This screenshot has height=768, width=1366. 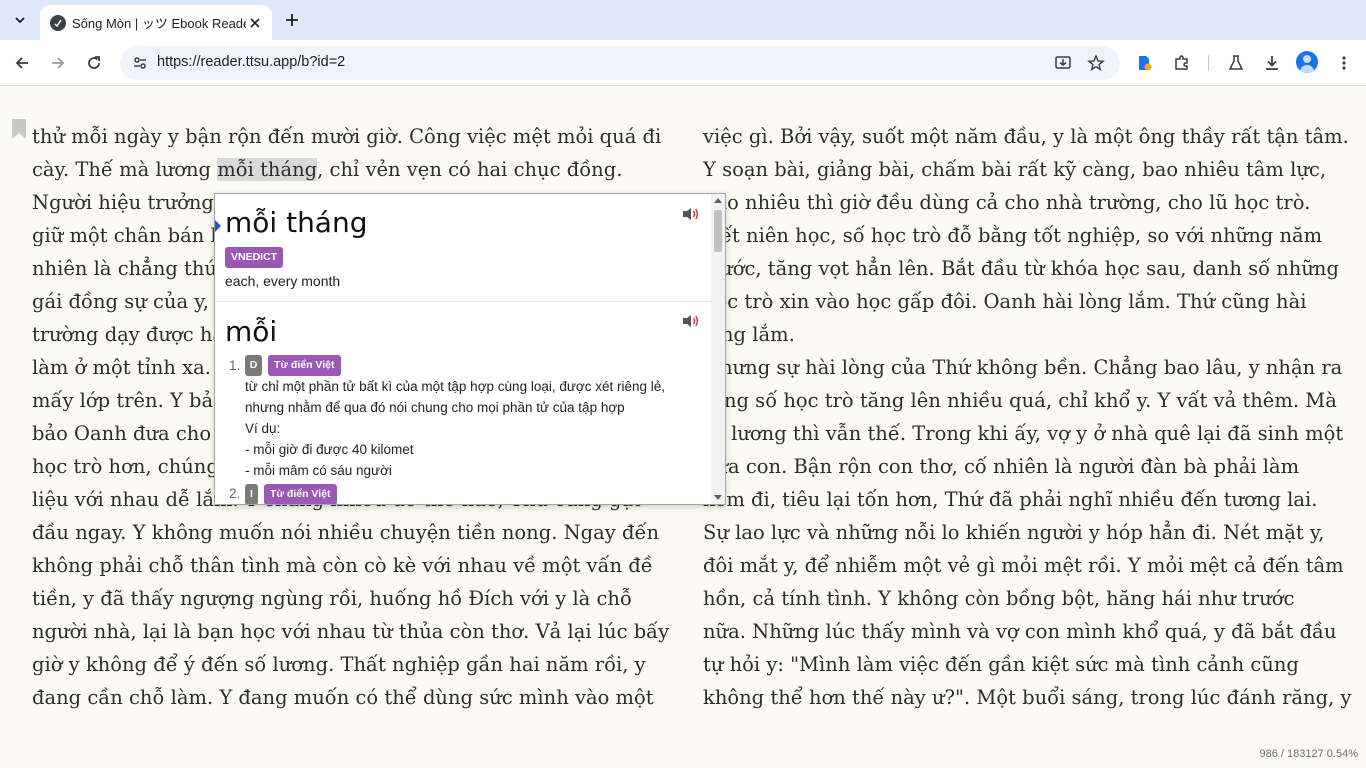 I want to click on chevron-down-icon, so click(x=20, y=20).